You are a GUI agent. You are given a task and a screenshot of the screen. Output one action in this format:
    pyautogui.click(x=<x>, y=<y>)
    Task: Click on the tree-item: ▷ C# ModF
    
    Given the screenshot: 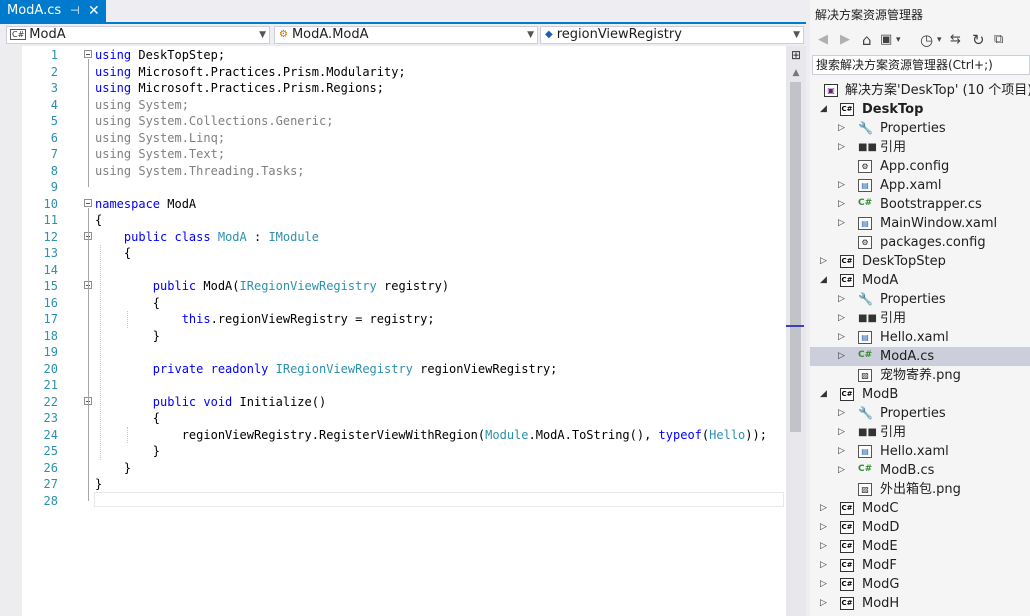 What is the action you would take?
    pyautogui.click(x=920, y=565)
    